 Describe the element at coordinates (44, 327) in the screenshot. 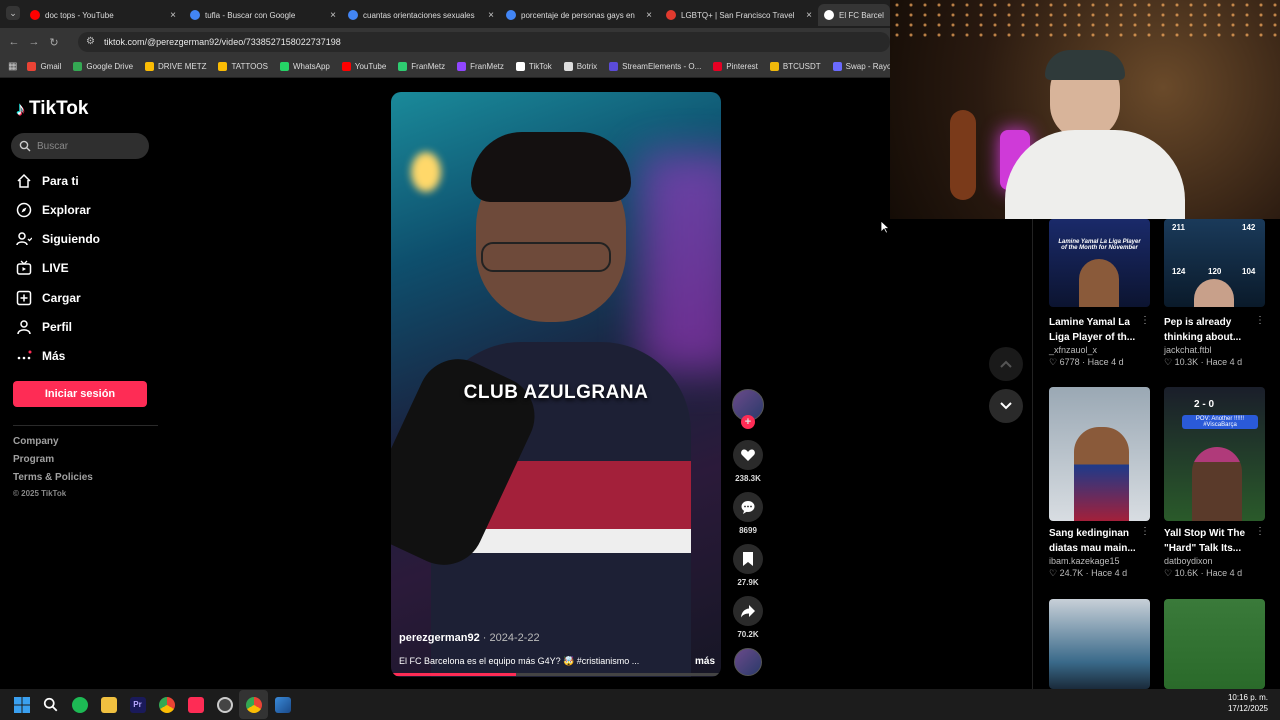

I see `sidebar-item-perfil: Perfil` at that location.